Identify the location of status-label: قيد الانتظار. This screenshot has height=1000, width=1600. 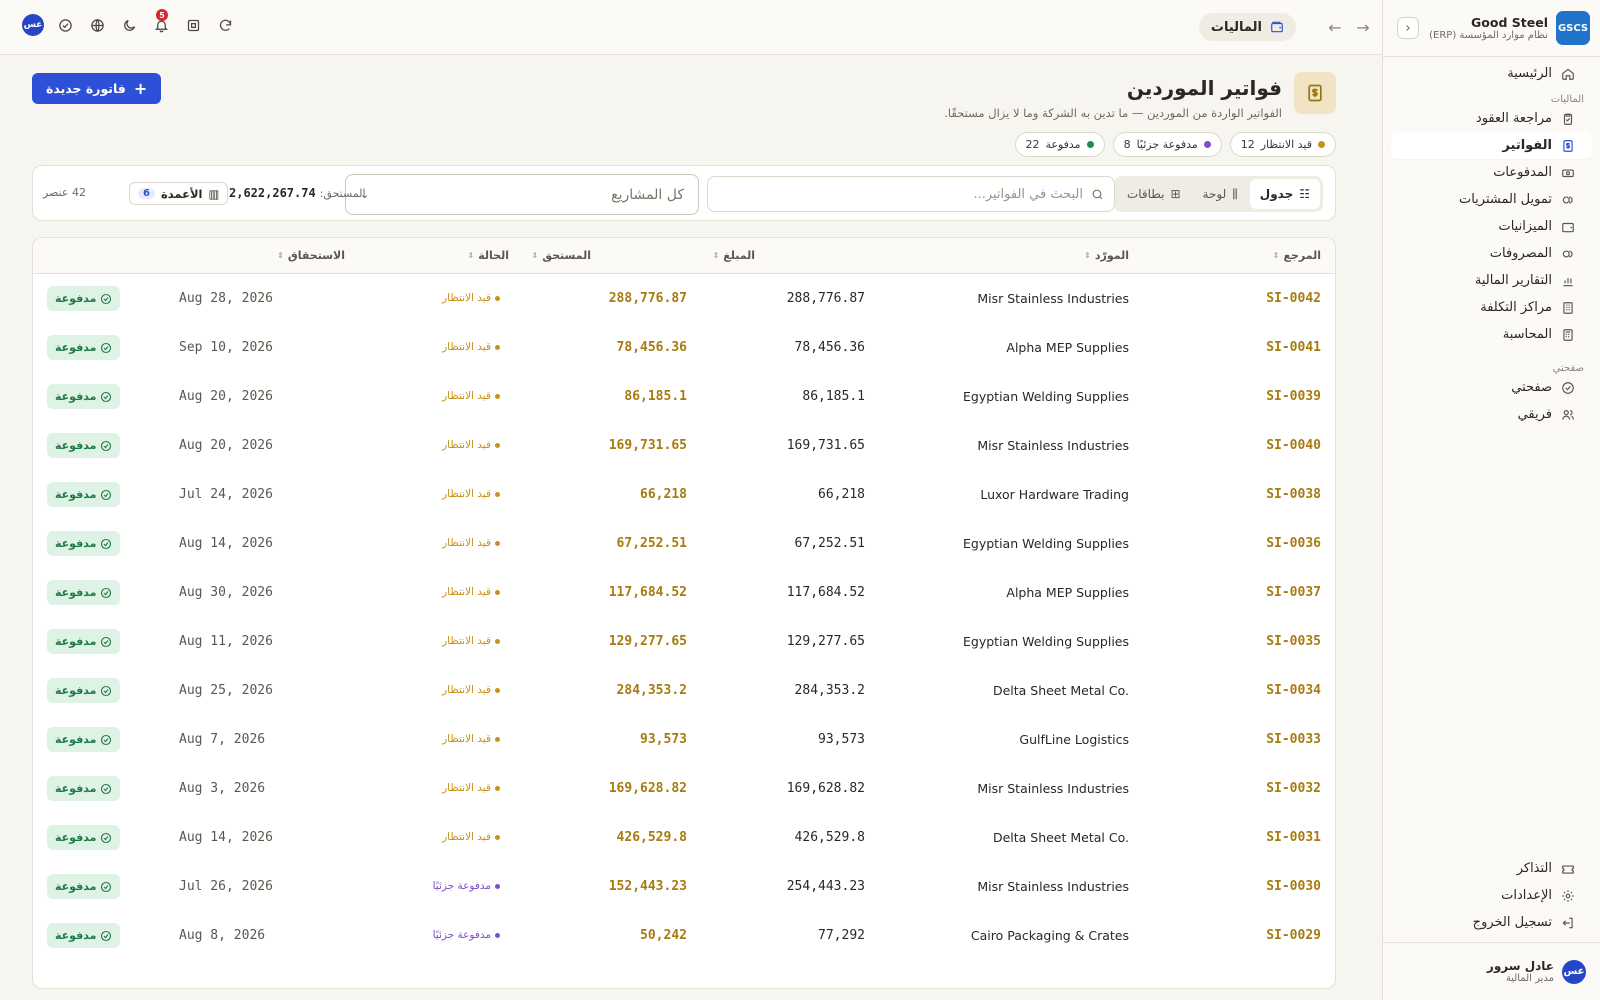
(466, 641).